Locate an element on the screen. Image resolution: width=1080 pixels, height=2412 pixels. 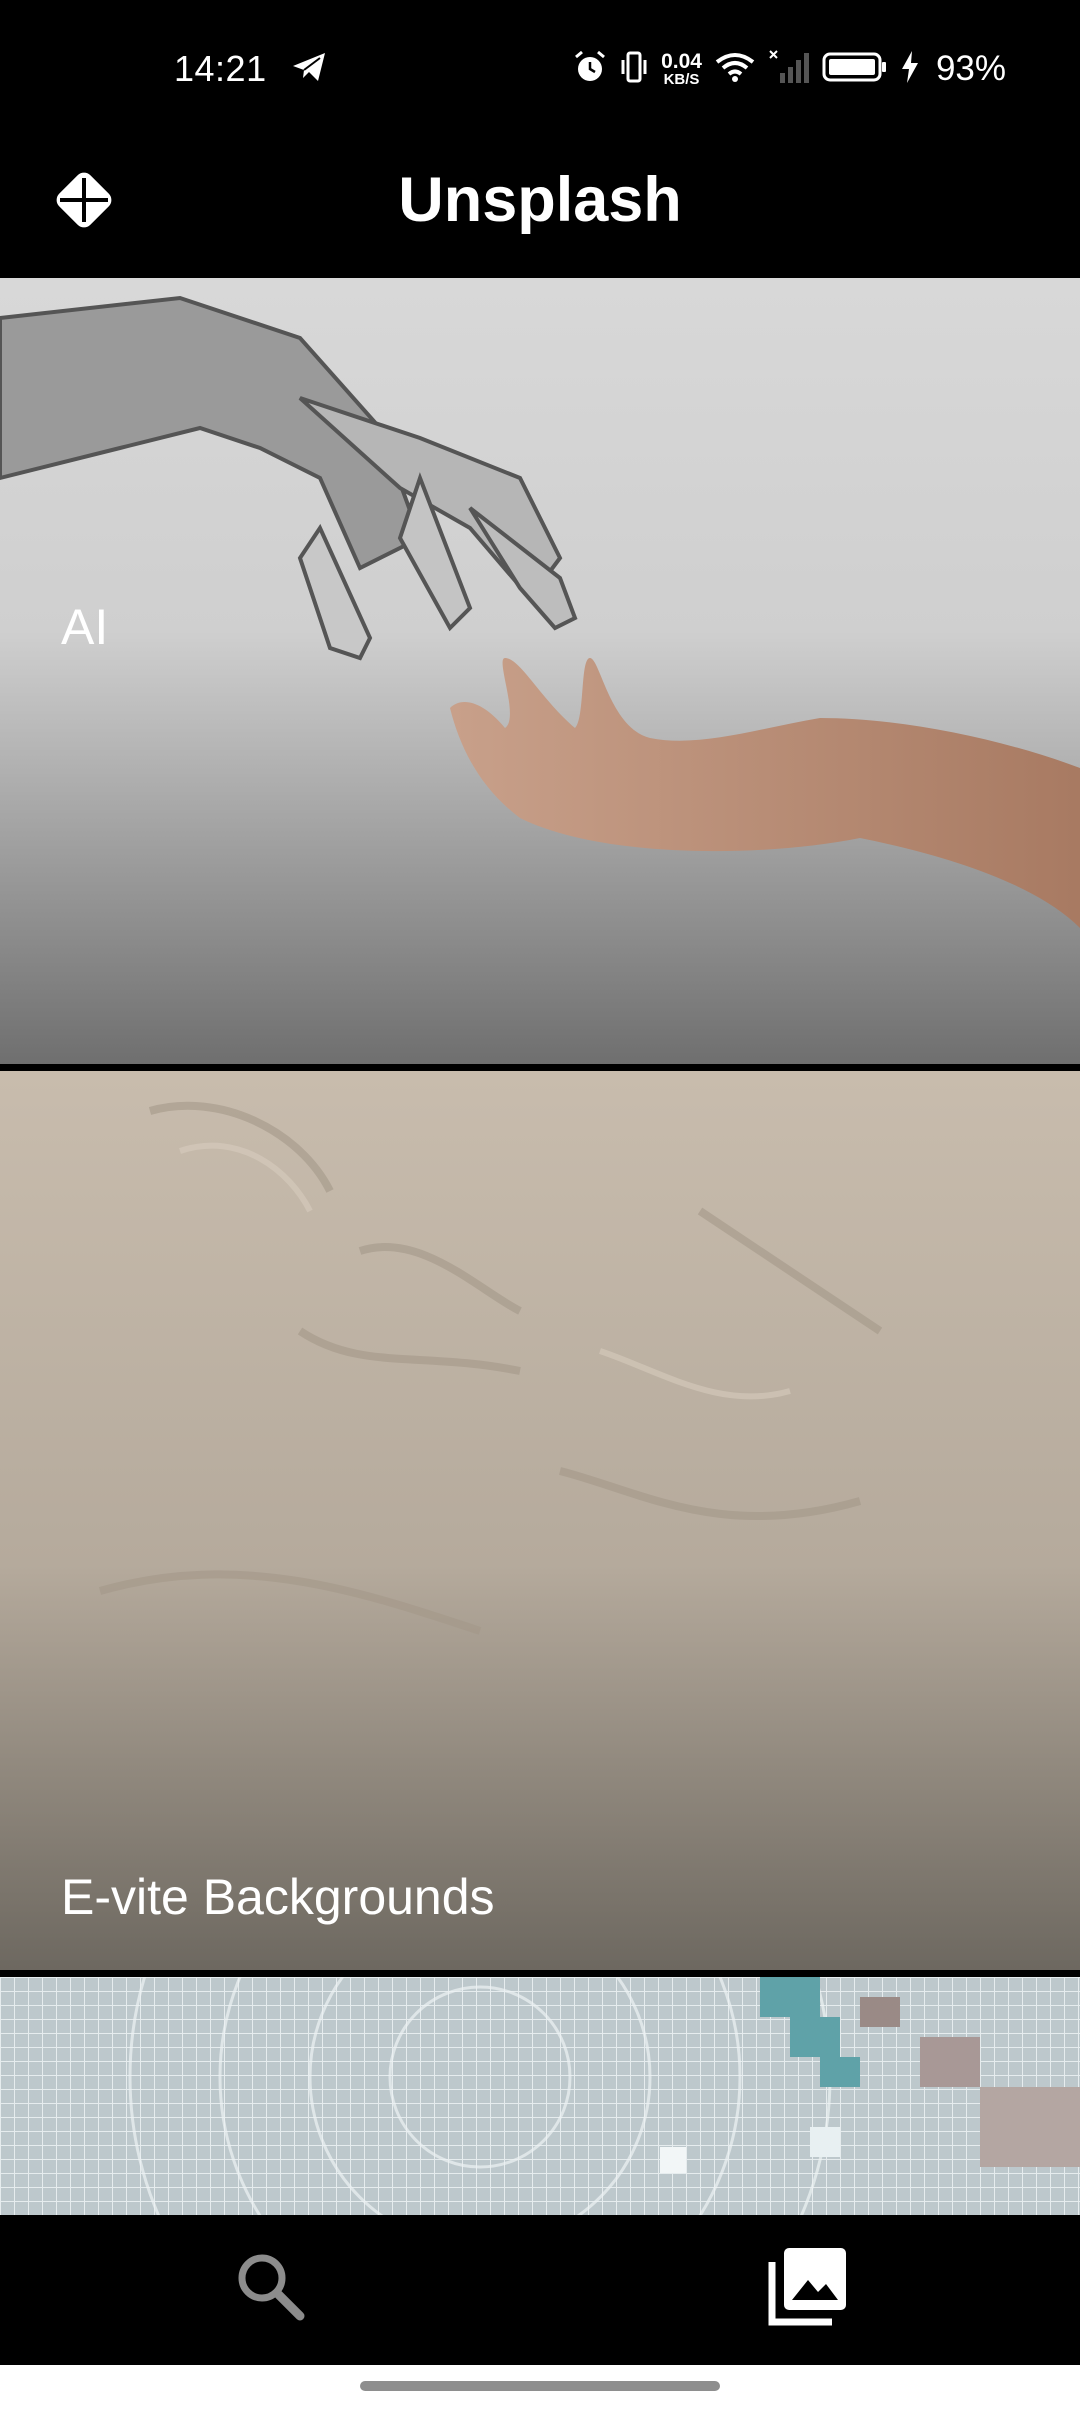
status-left: 14:21 is located at coordinates (250, 69).